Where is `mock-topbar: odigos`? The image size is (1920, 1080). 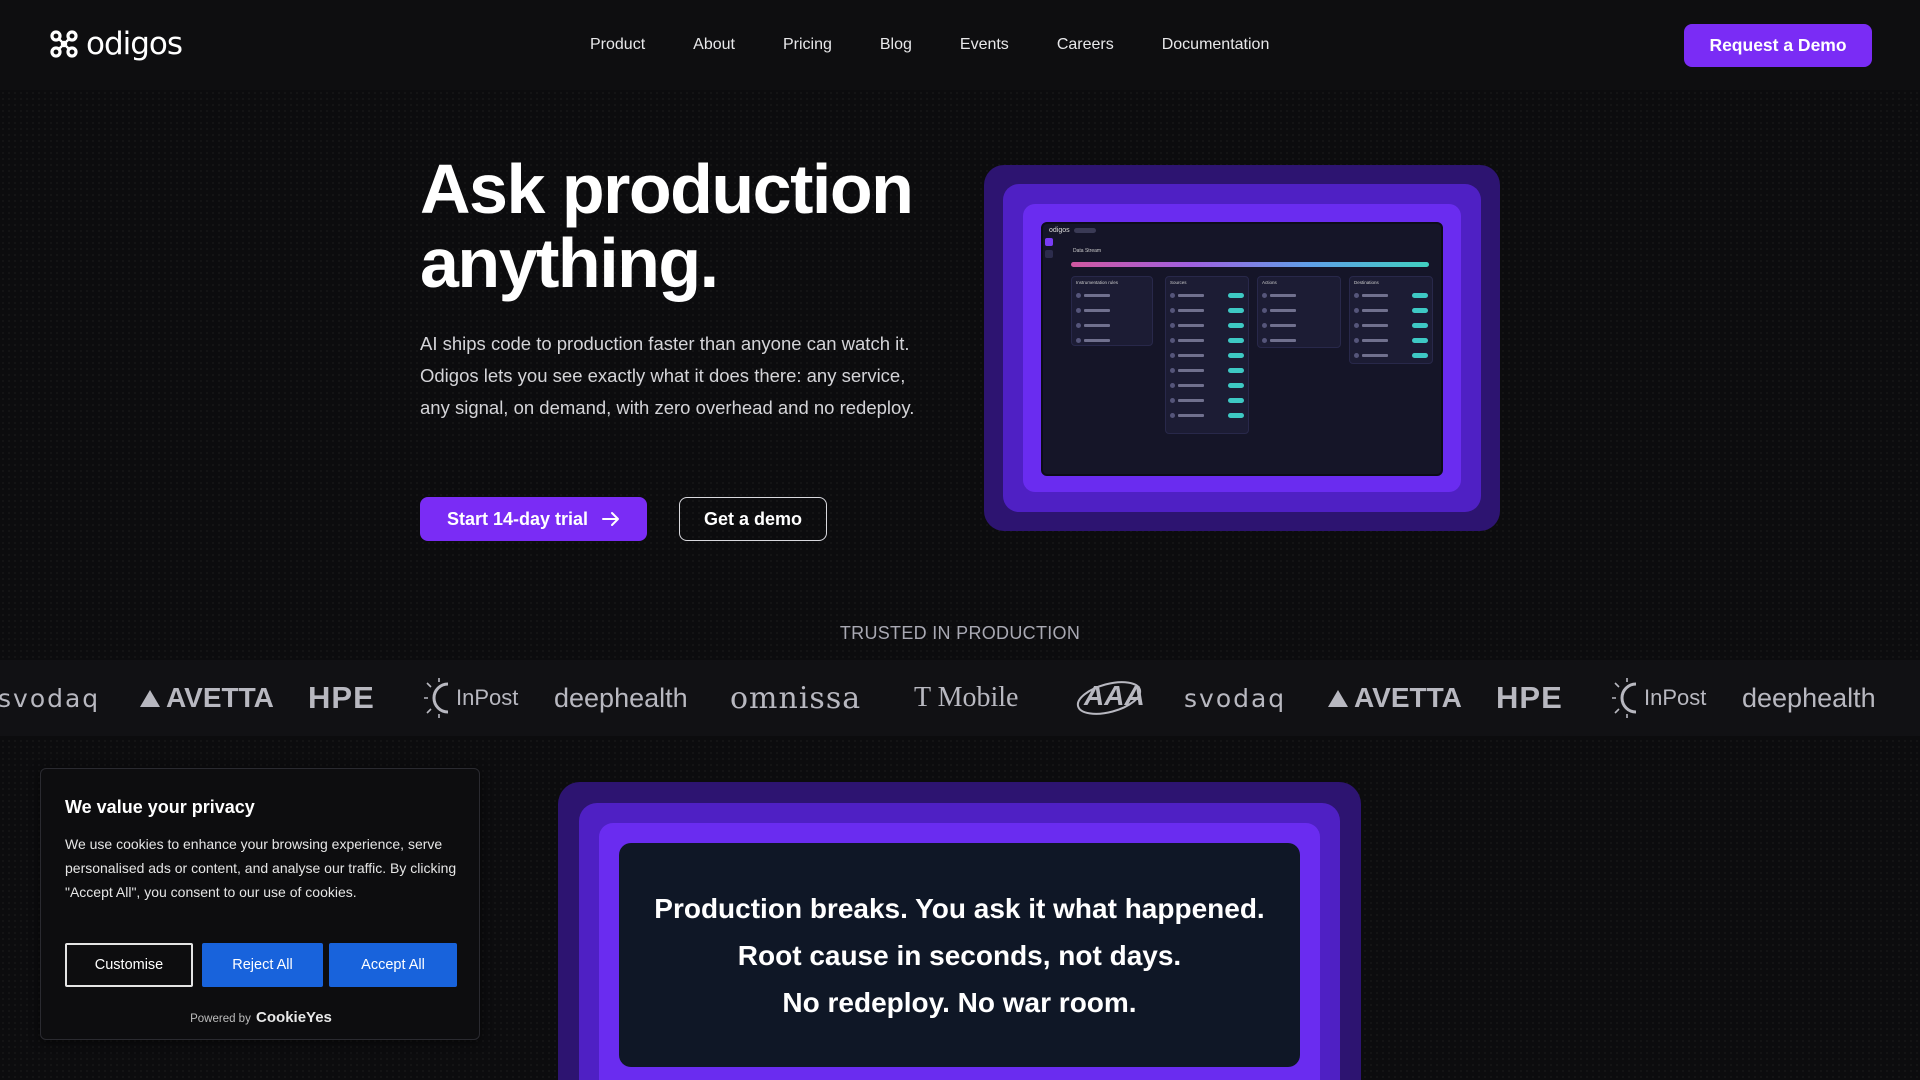 mock-topbar: odigos is located at coordinates (1242, 230).